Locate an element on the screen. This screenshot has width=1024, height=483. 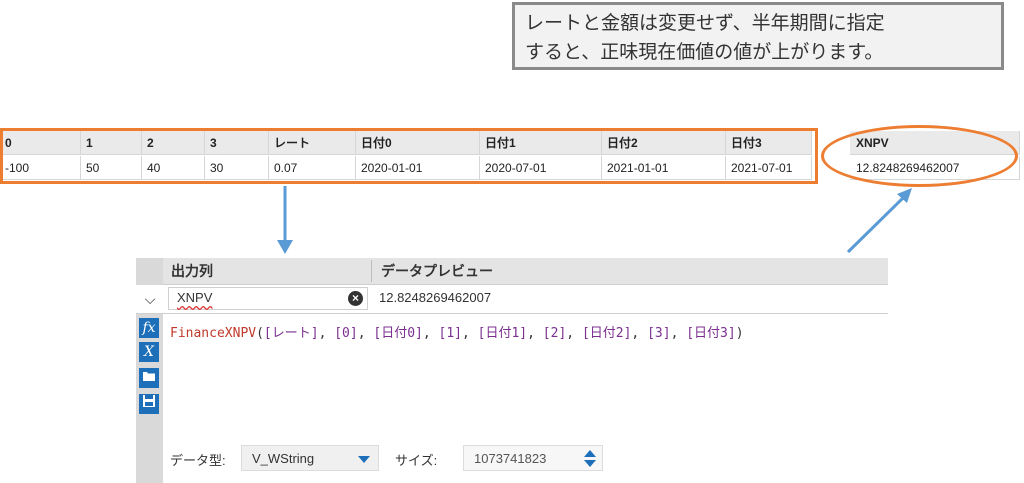
spin-up-icon is located at coordinates (590, 453).